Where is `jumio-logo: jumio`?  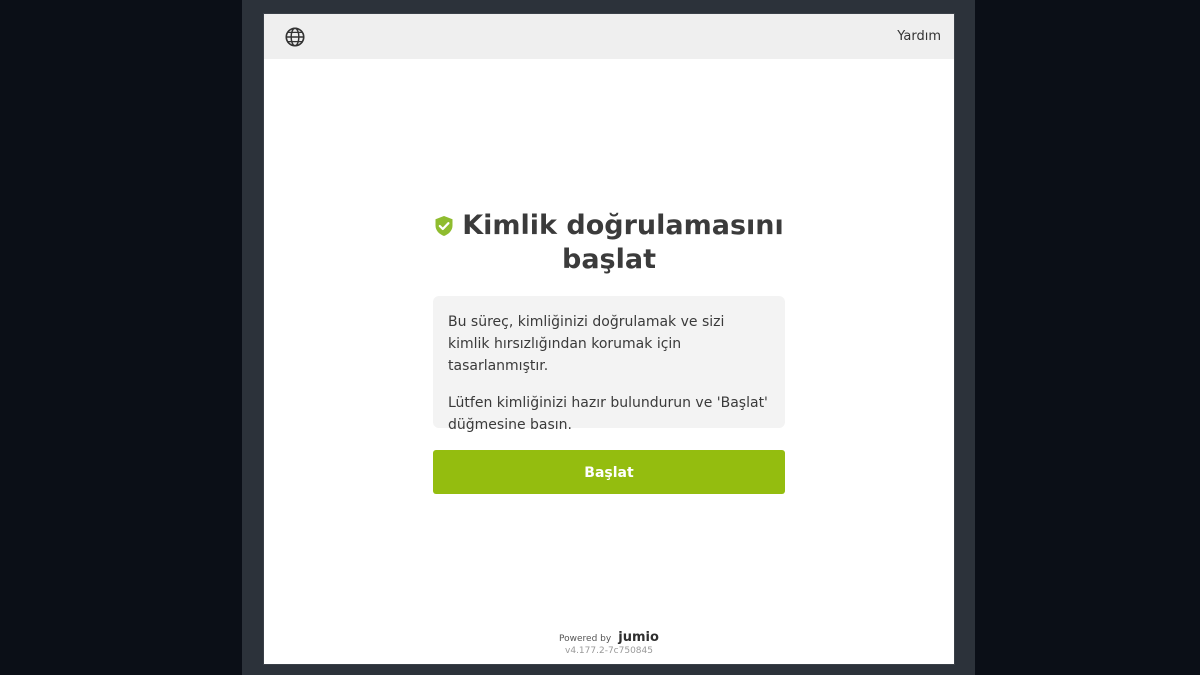 jumio-logo: jumio is located at coordinates (638, 637).